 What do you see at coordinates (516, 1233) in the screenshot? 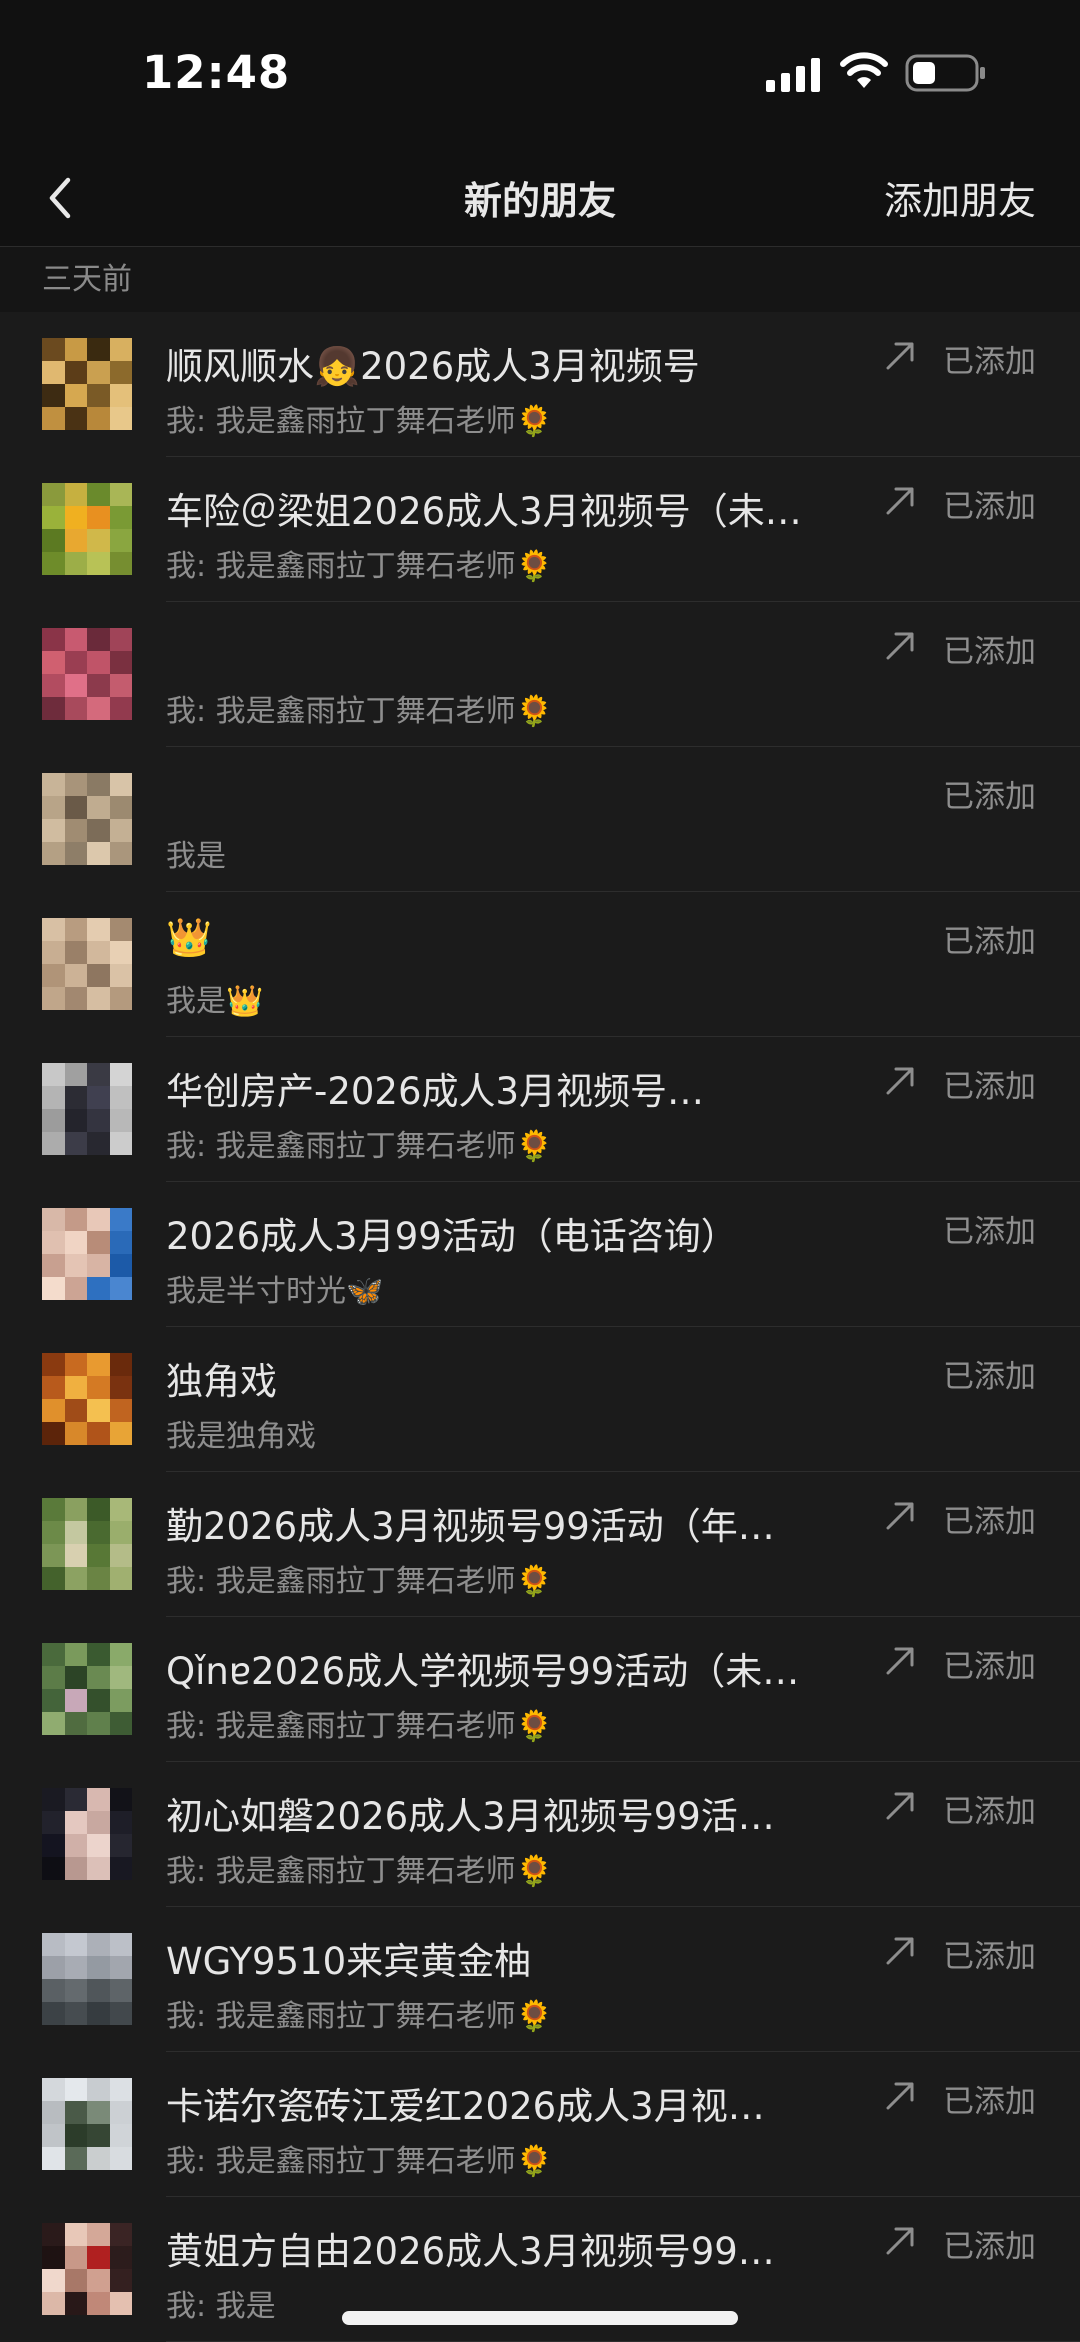
I see `friend-name: 2026成人3月99活动（电话咨询）` at bounding box center [516, 1233].